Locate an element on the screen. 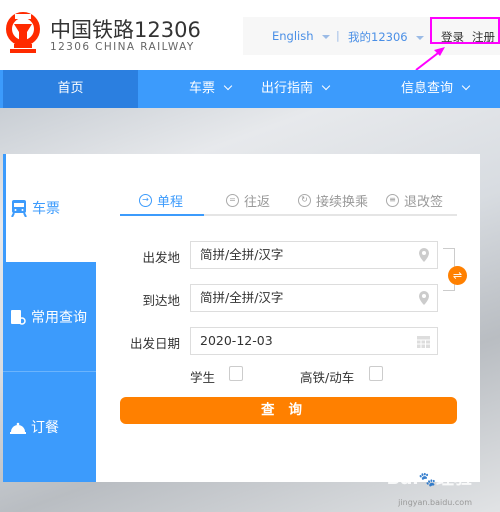 This screenshot has width=500, height=512. sidebar-label: 订餐 is located at coordinates (45, 428).